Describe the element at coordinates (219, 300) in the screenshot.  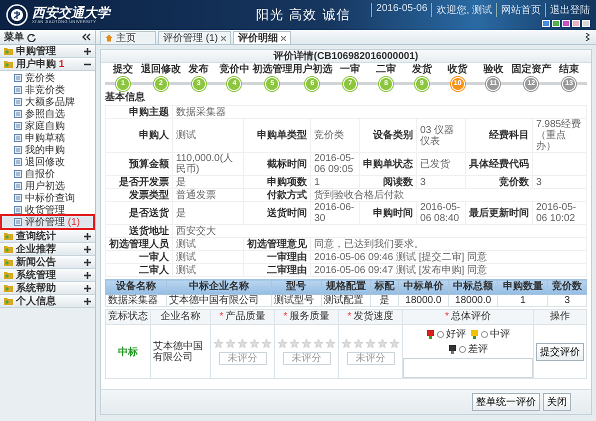
I see `table-cell: 艾本德中国有限公司` at that location.